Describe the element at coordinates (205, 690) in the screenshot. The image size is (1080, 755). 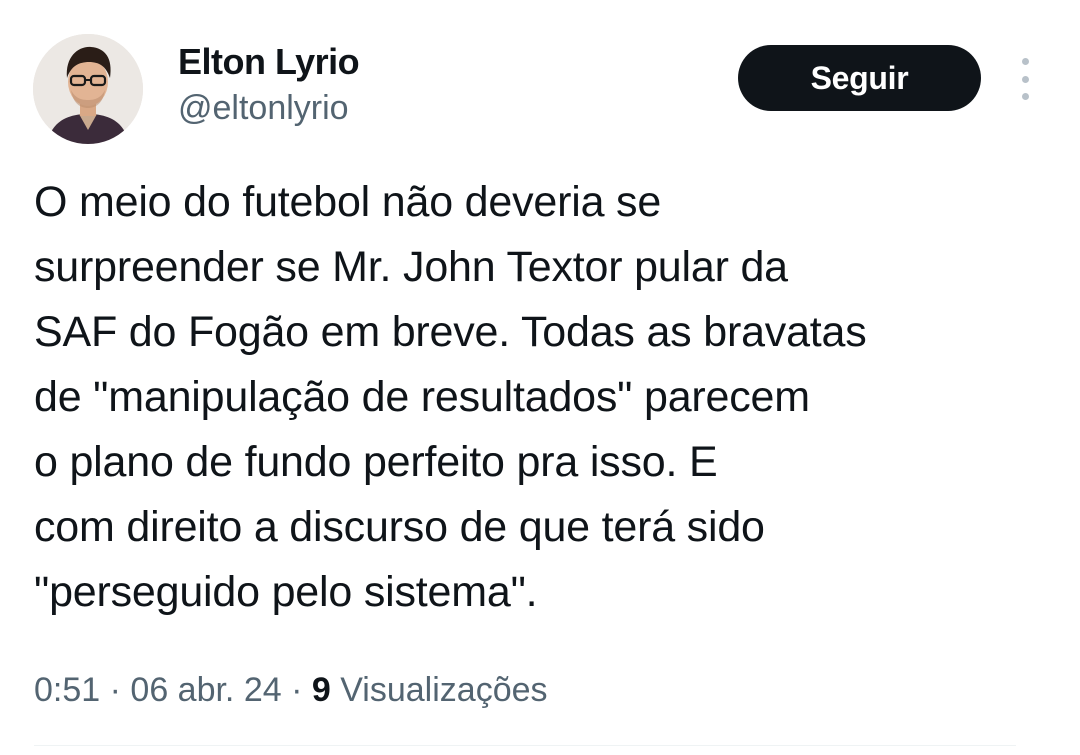
I see `tweet-date: 06 abr. 24` at that location.